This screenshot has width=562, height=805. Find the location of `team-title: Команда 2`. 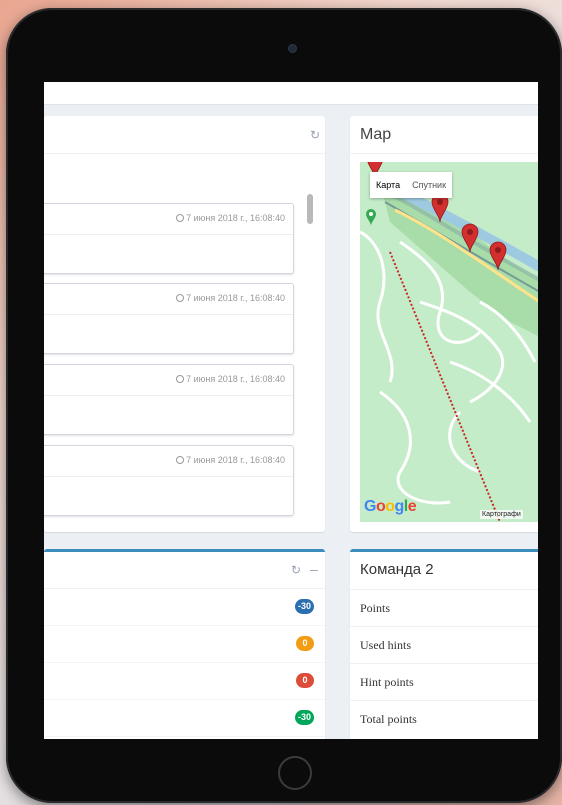

team-title: Команда 2 is located at coordinates (397, 569).